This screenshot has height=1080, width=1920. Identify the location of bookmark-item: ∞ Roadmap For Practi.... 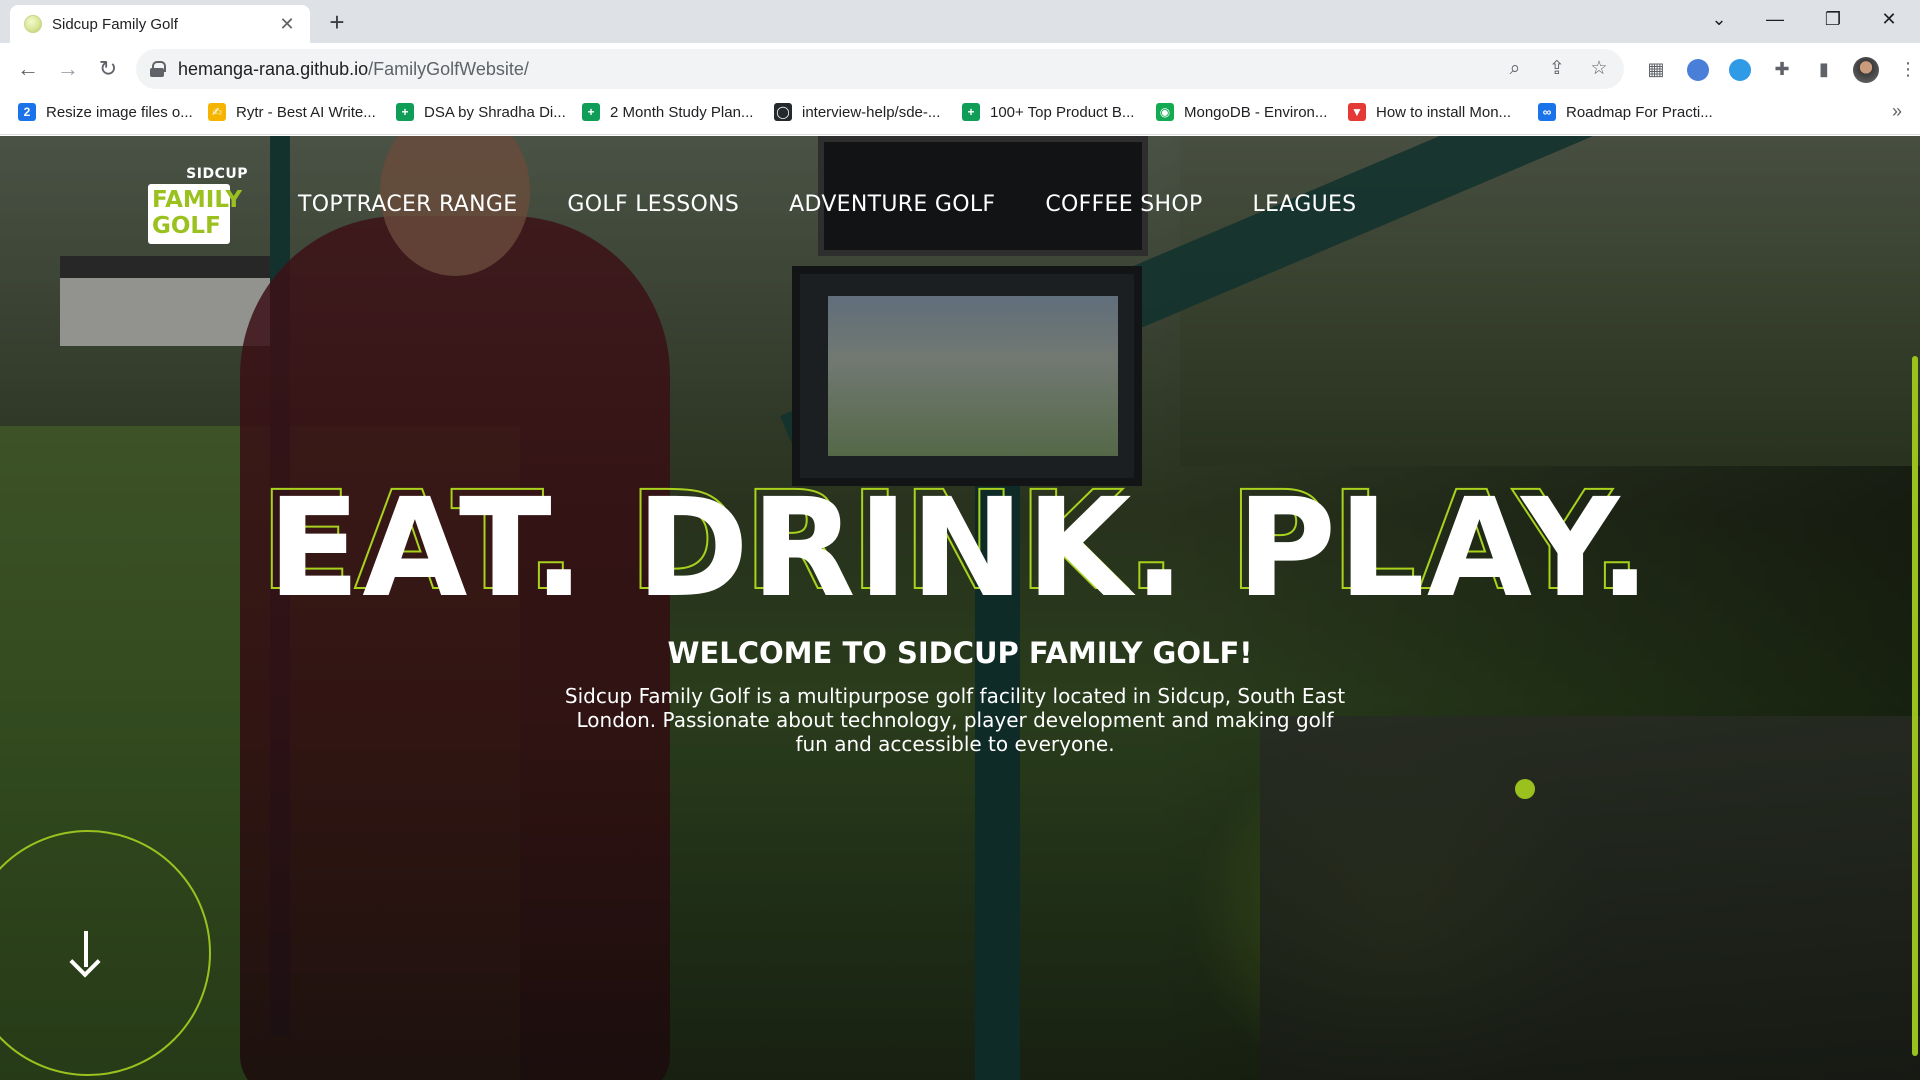
(1625, 112).